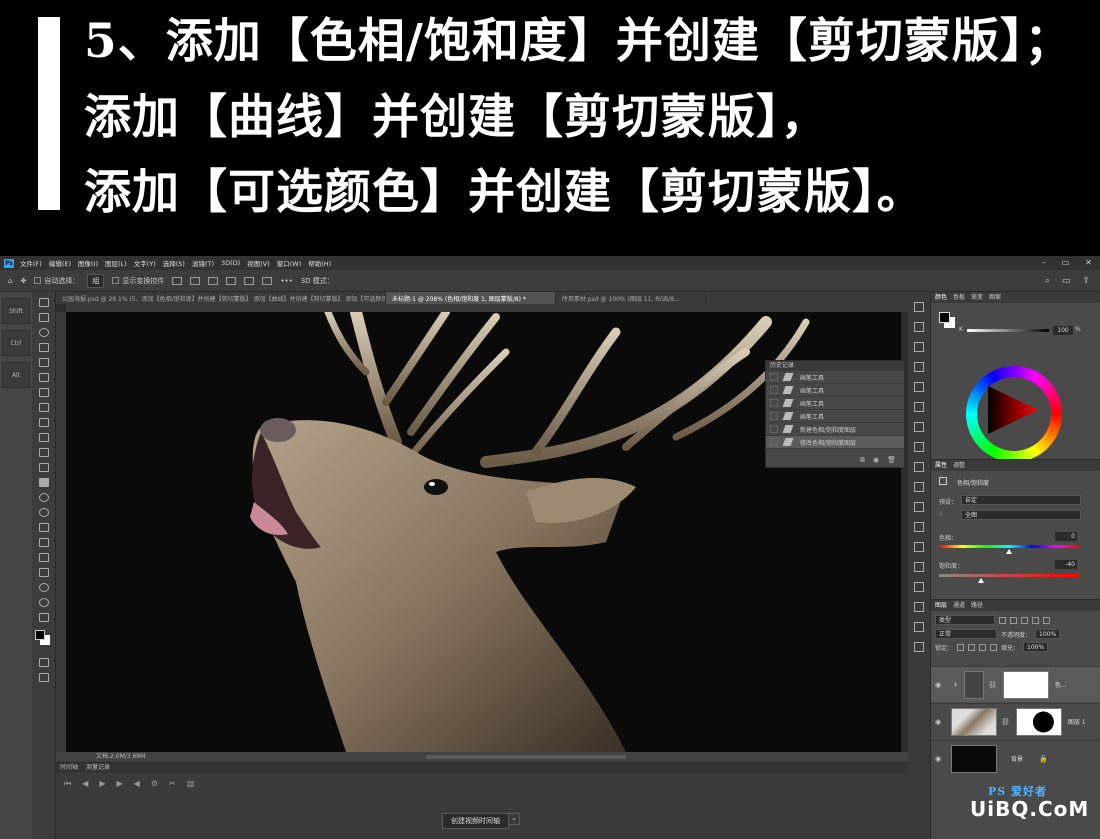 This screenshot has width=1100, height=839. I want to click on search-icon: ⌕, so click(1047, 281).